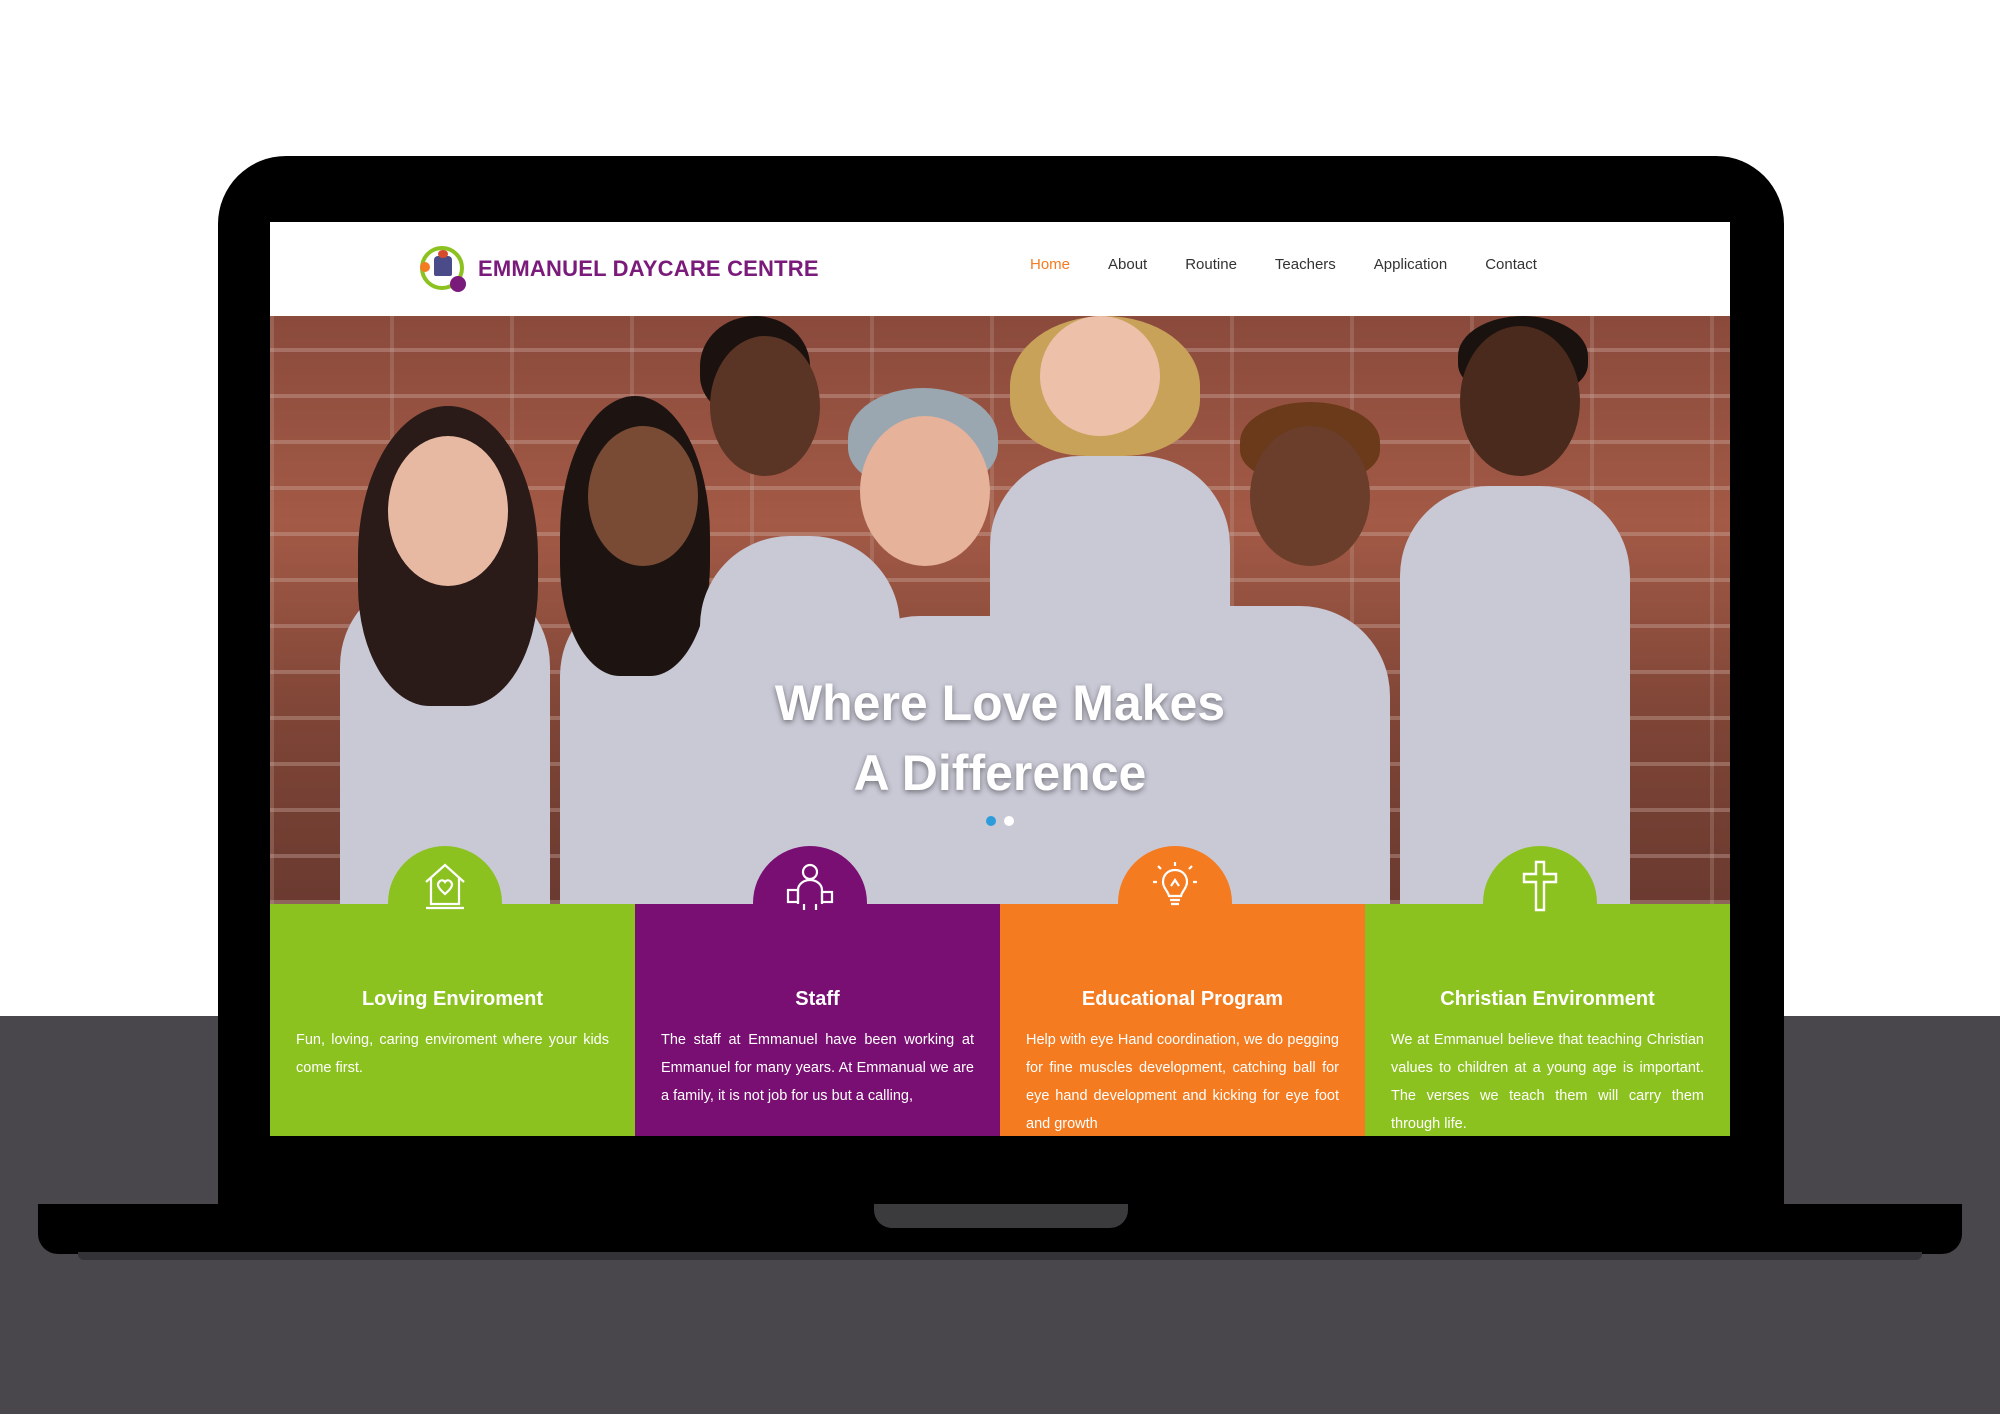 This screenshot has width=2000, height=1414. What do you see at coordinates (1175, 886) in the screenshot?
I see `lightbulb-icon` at bounding box center [1175, 886].